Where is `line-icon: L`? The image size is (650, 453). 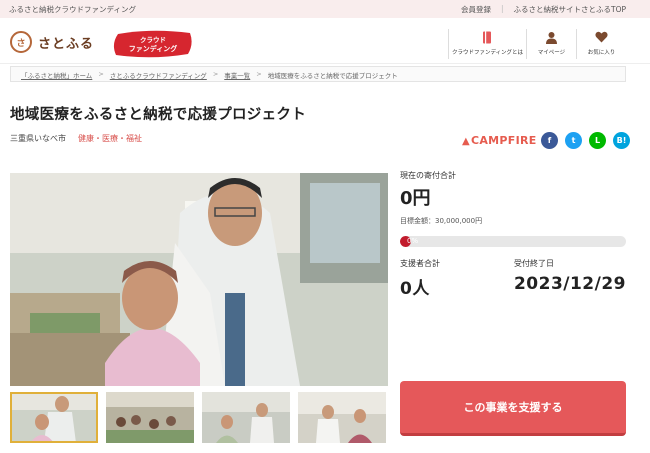
line-icon: L is located at coordinates (597, 140).